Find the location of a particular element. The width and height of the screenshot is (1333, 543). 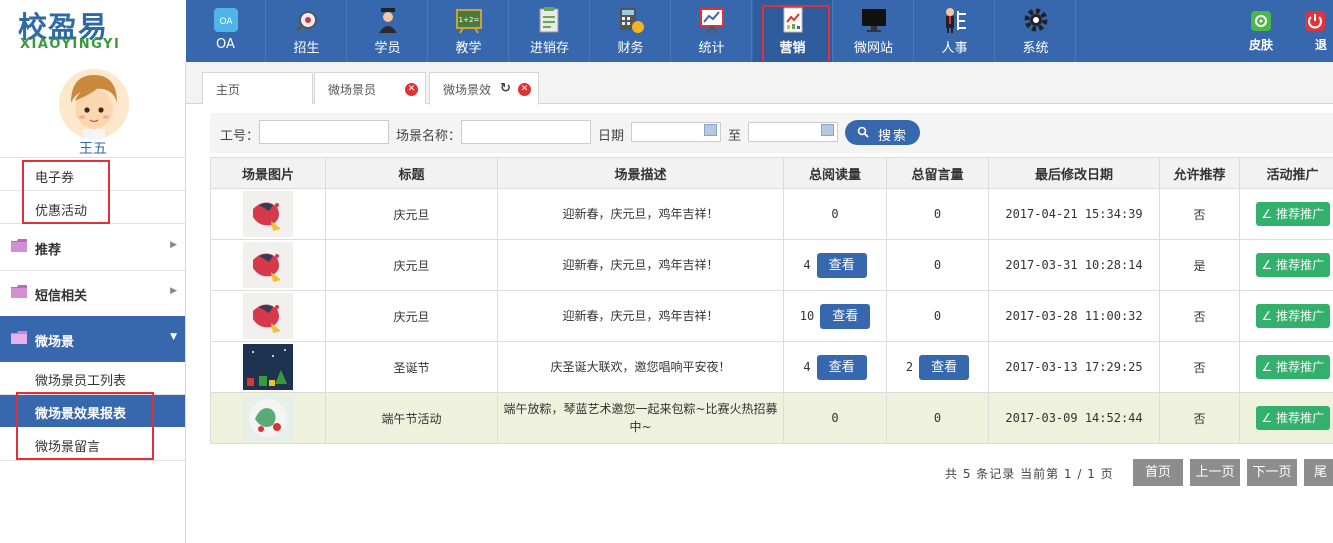

user-name: 王五 is located at coordinates (93, 148).